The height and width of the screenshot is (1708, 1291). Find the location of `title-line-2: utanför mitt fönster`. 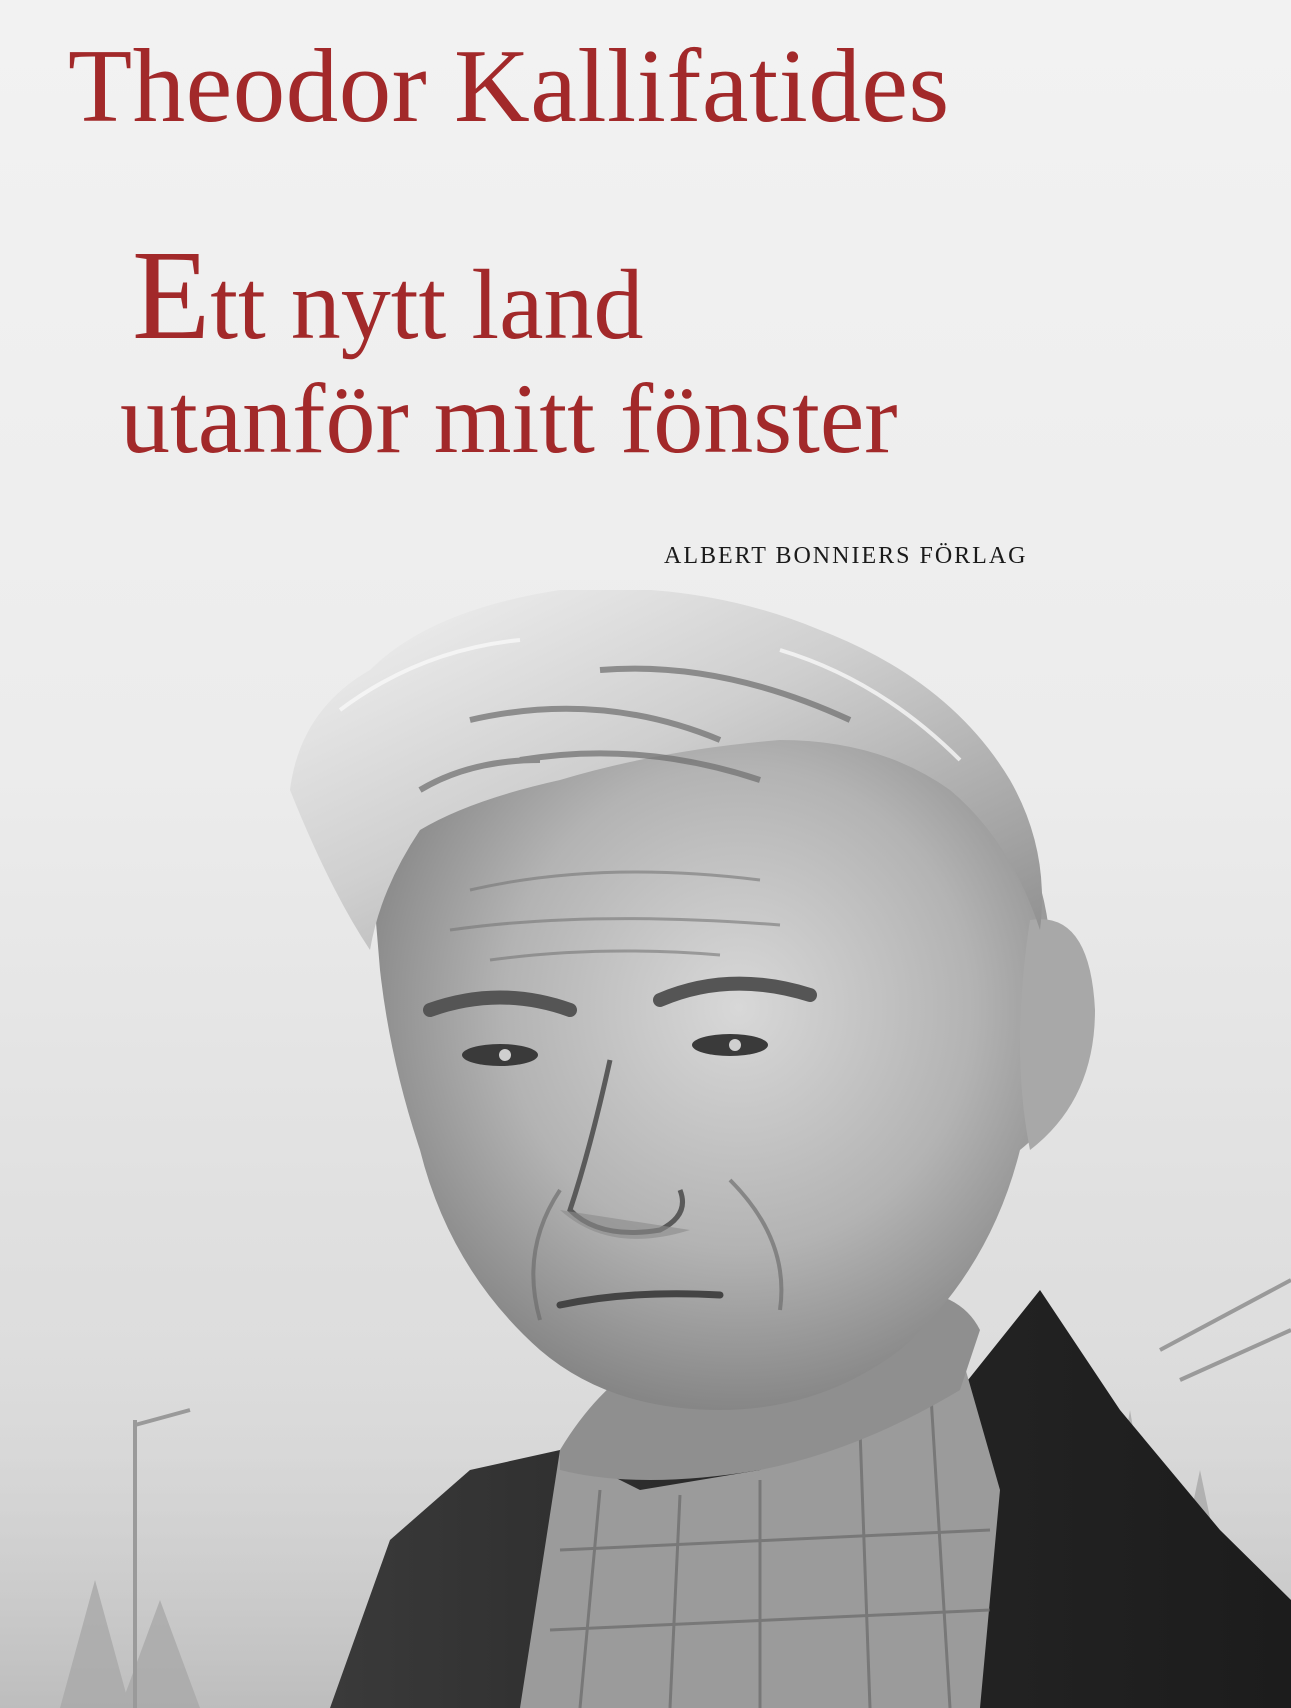

title-line-2: utanför mitt fönster is located at coordinates (509, 418).